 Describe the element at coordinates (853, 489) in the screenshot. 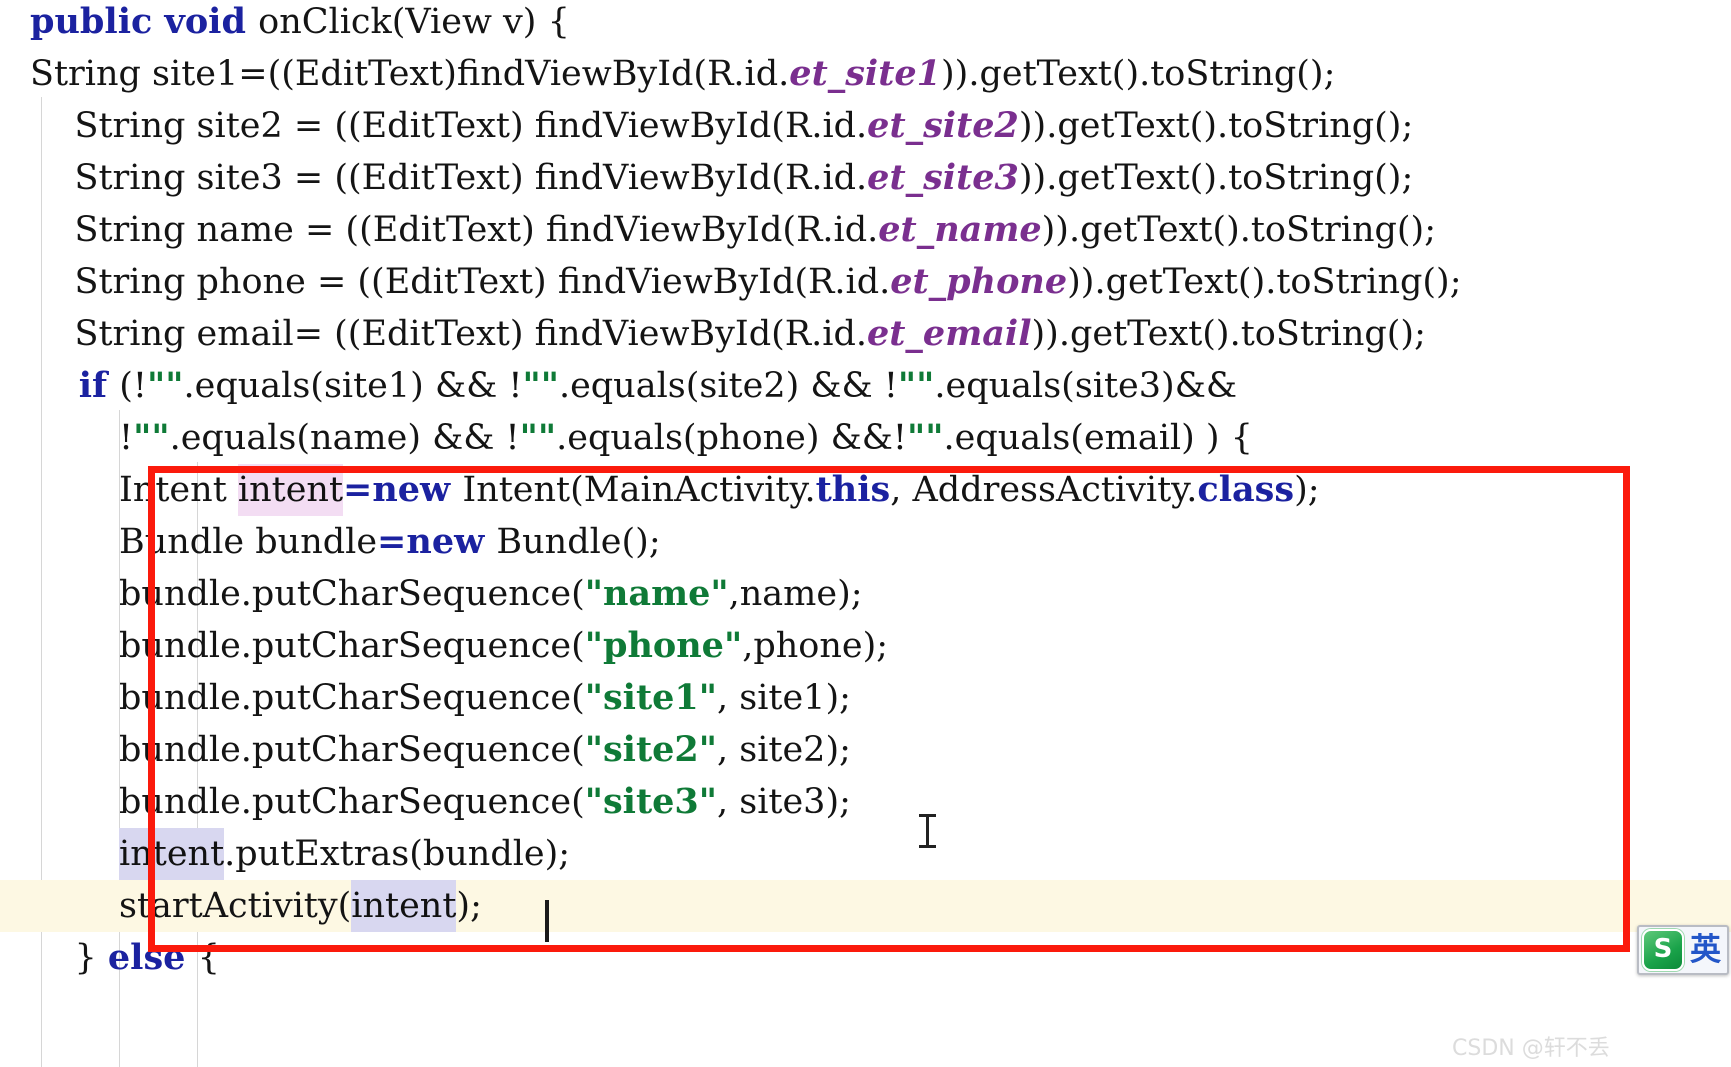

I see `code-token-kw: this` at that location.